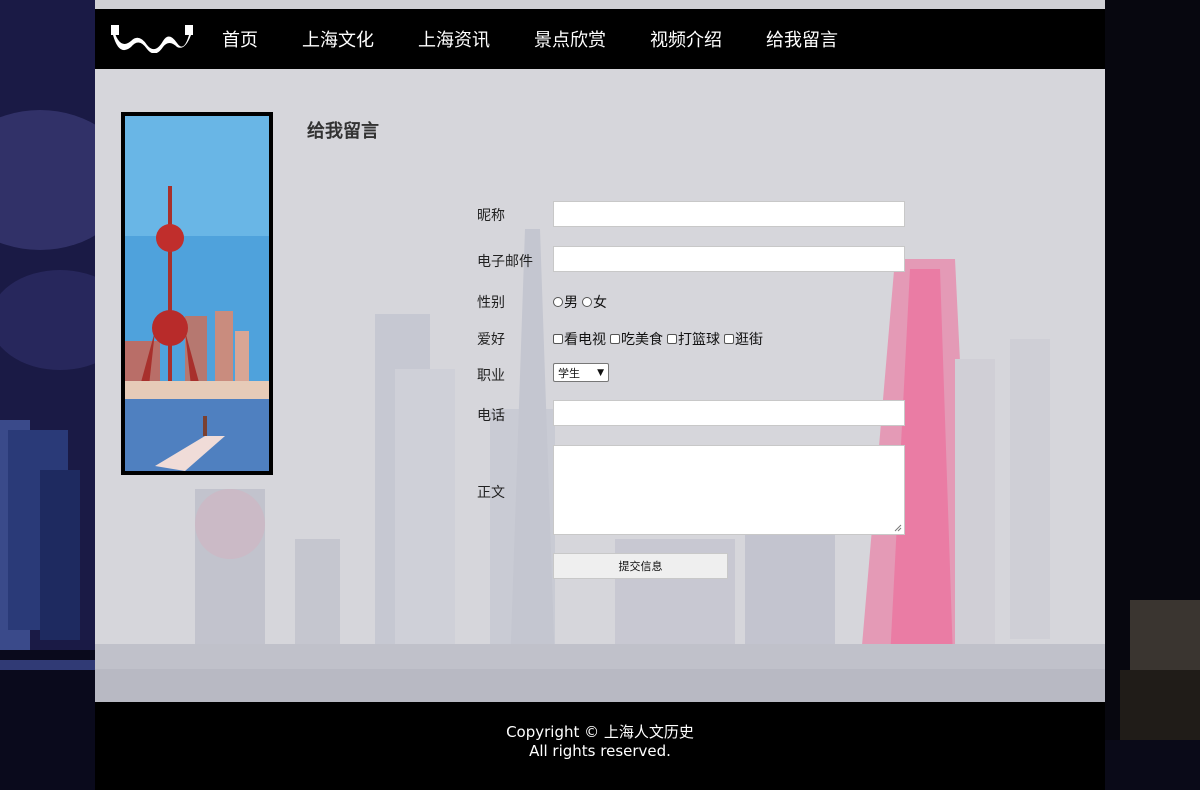  Describe the element at coordinates (600, 373) in the screenshot. I see `chevron-down-icon: ▼` at that location.